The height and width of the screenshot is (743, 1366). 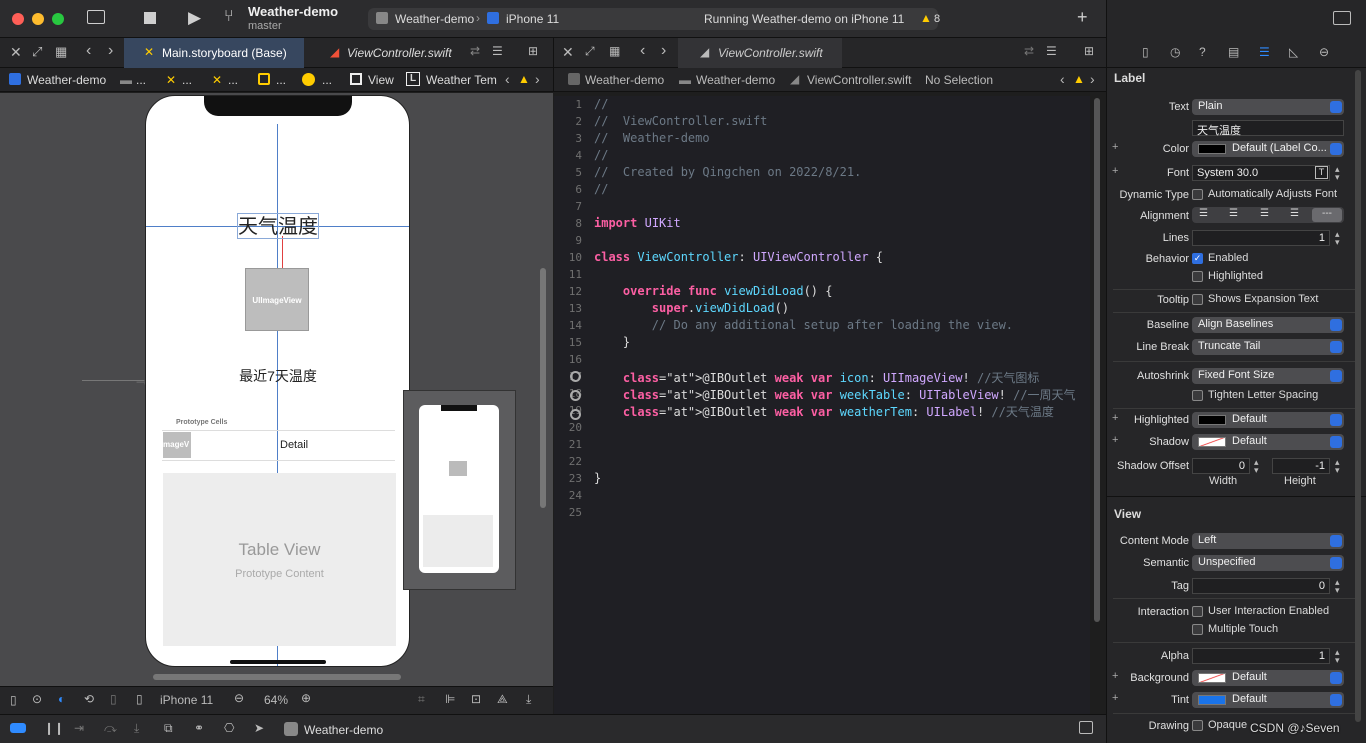 I want to click on history-inspector-icon: ◷, so click(x=1175, y=52).